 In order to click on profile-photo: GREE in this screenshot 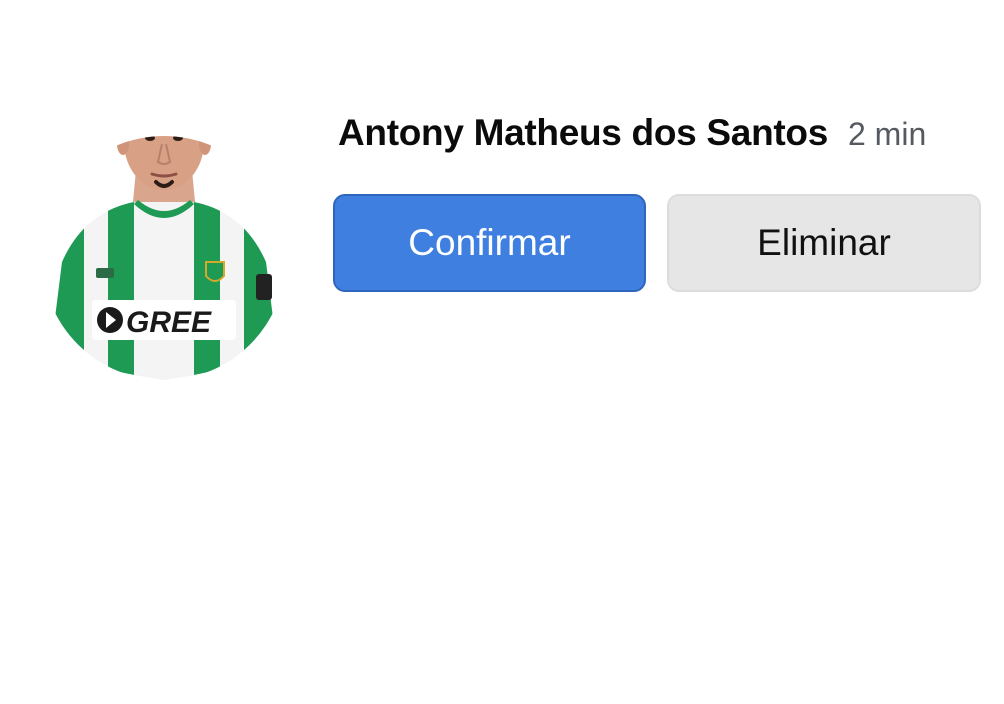, I will do `click(164, 258)`.